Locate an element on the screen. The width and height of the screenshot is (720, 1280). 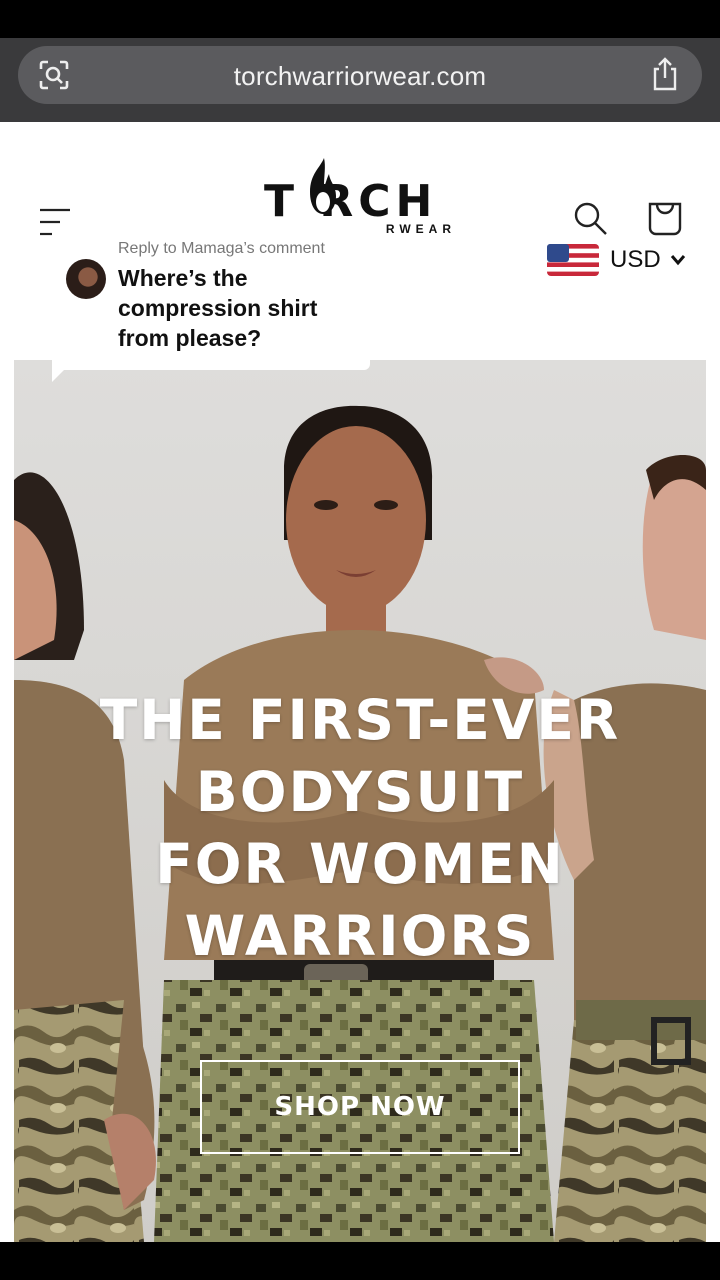
browser-toolbar: torchwarriorwear.com is located at coordinates (360, 80).